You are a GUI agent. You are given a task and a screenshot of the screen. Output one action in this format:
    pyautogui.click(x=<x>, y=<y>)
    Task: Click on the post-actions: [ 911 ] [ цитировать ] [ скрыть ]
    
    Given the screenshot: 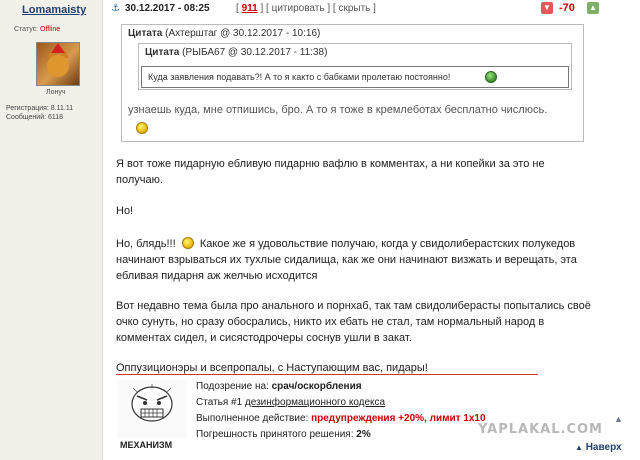 What is the action you would take?
    pyautogui.click(x=306, y=8)
    